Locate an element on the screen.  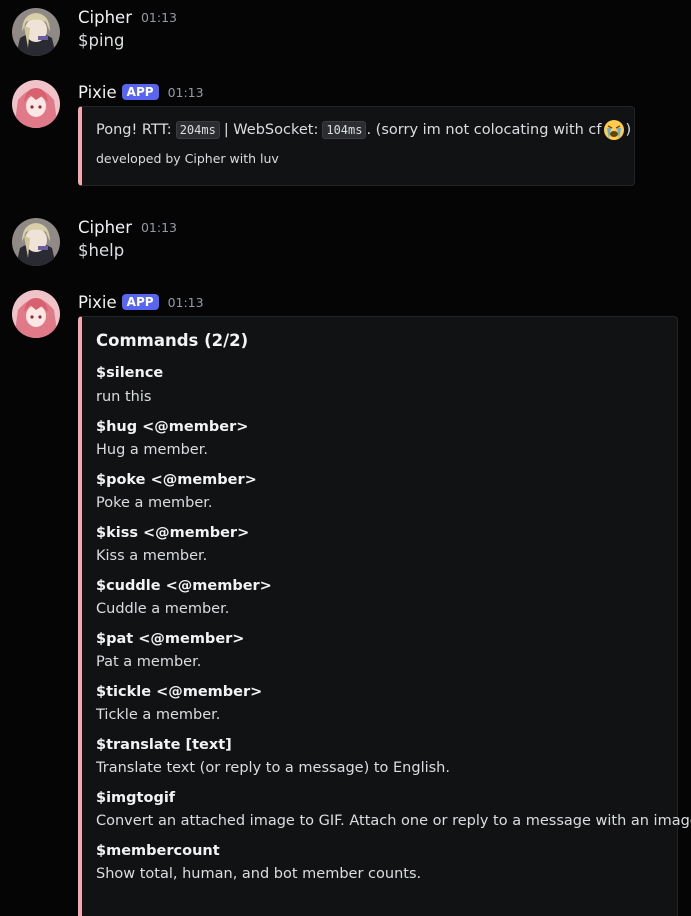
message-content: $help is located at coordinates (101, 250).